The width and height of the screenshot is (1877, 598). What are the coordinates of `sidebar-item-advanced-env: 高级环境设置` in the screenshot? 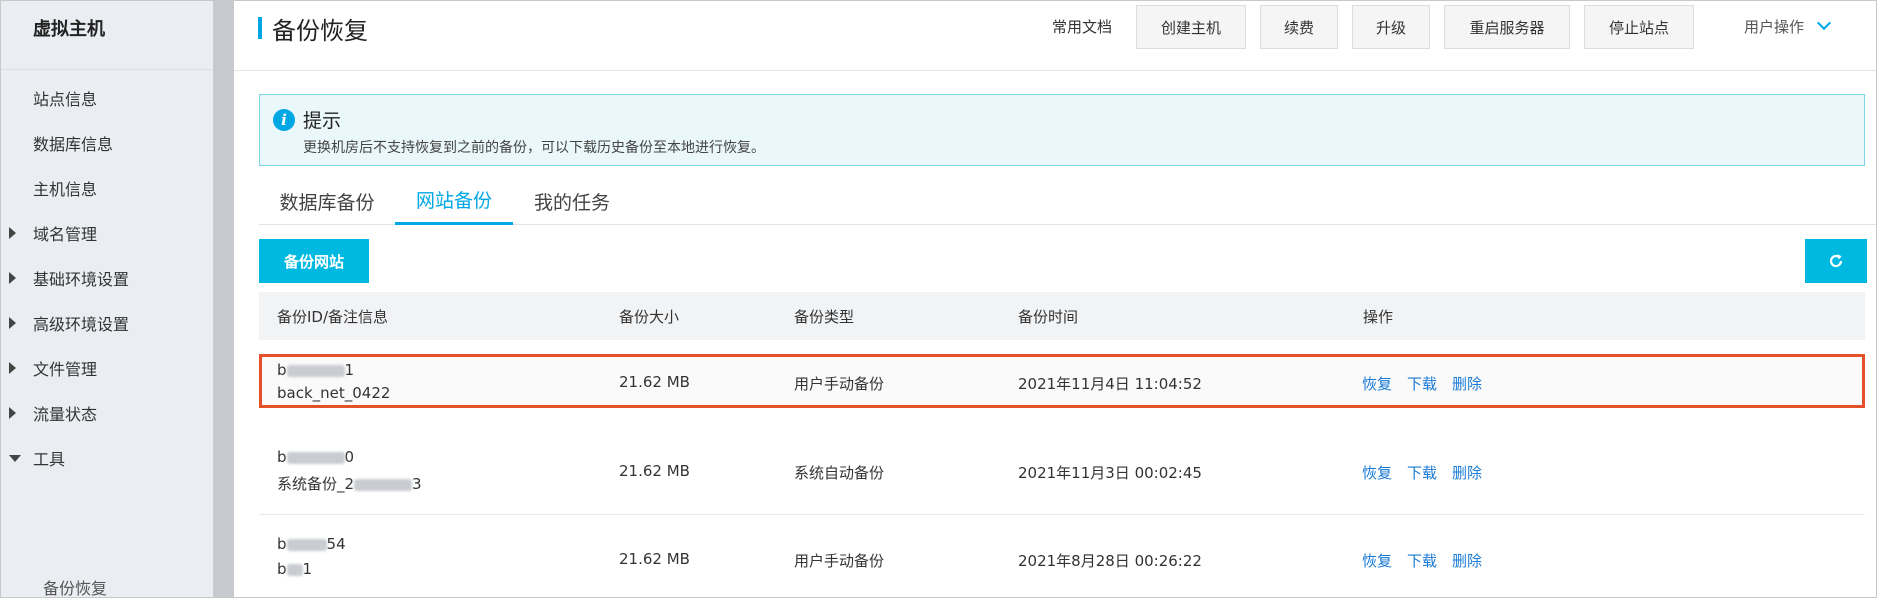 It's located at (107, 323).